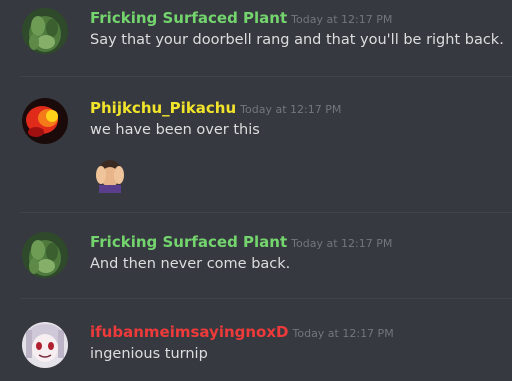  What do you see at coordinates (45, 345) in the screenshot?
I see `anime-girl-avatar` at bounding box center [45, 345].